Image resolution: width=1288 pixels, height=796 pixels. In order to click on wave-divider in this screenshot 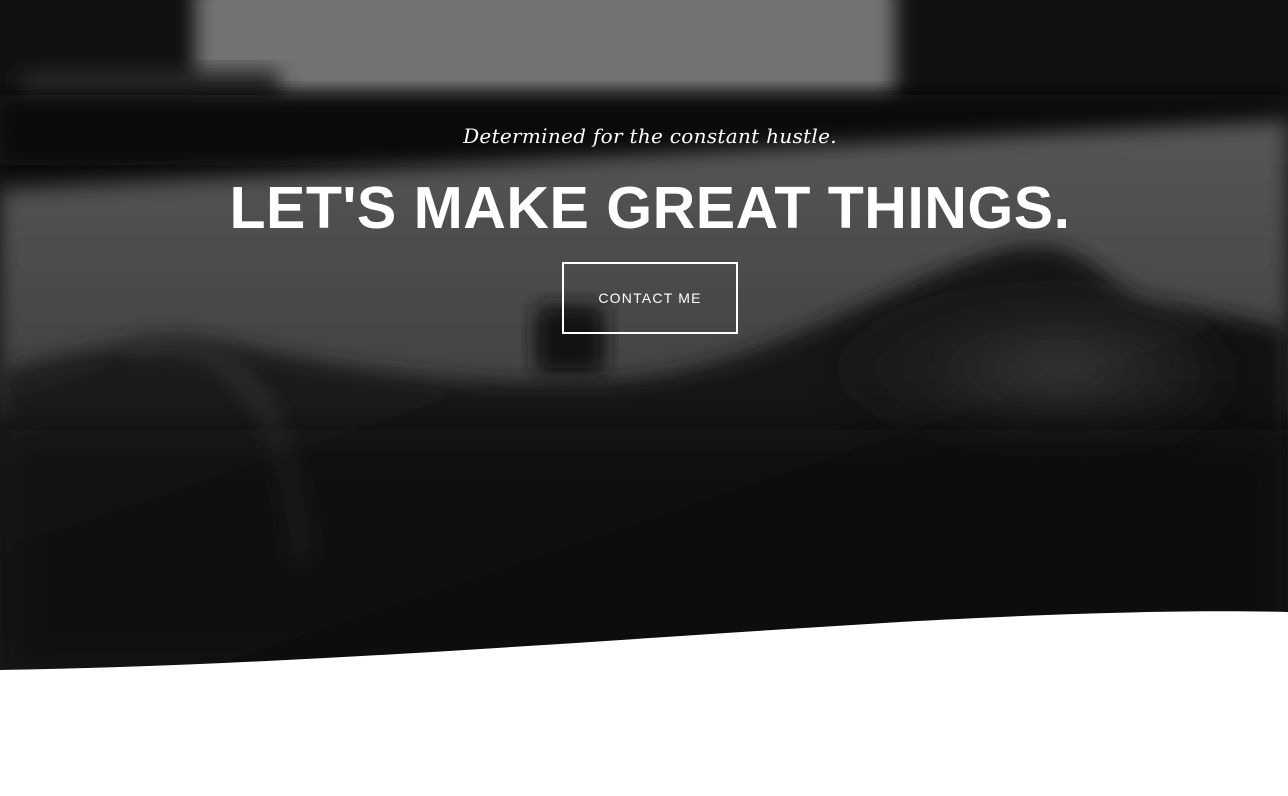, I will do `click(644, 650)`.